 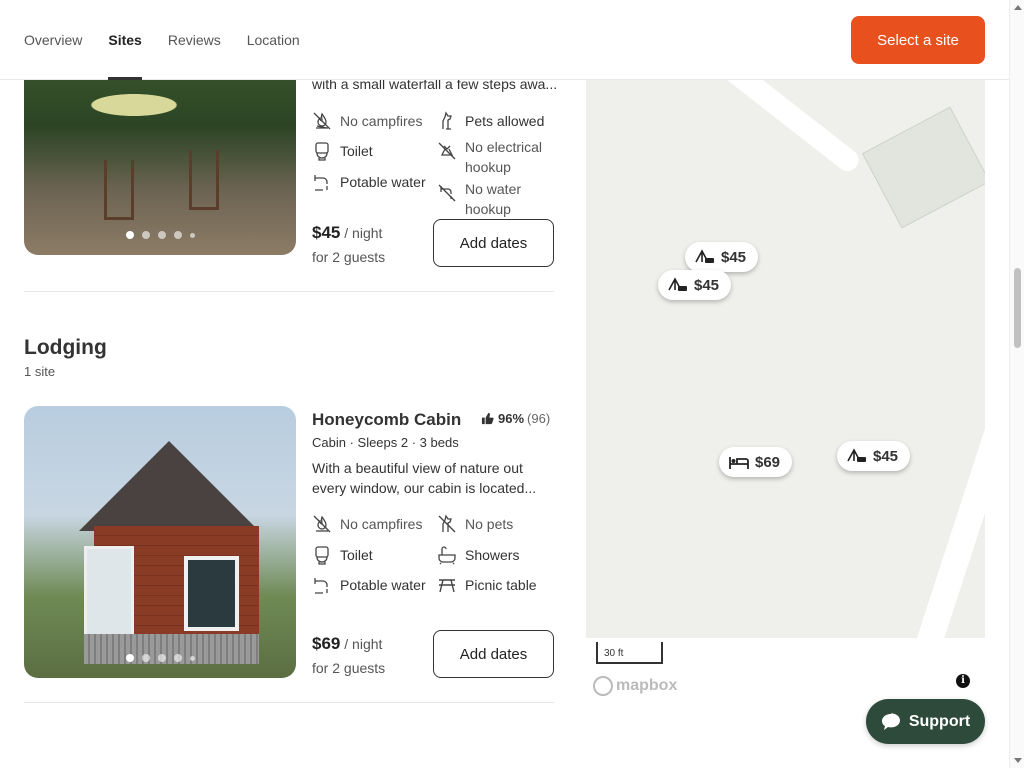 I want to click on site-rating: 96% (96), so click(x=515, y=418).